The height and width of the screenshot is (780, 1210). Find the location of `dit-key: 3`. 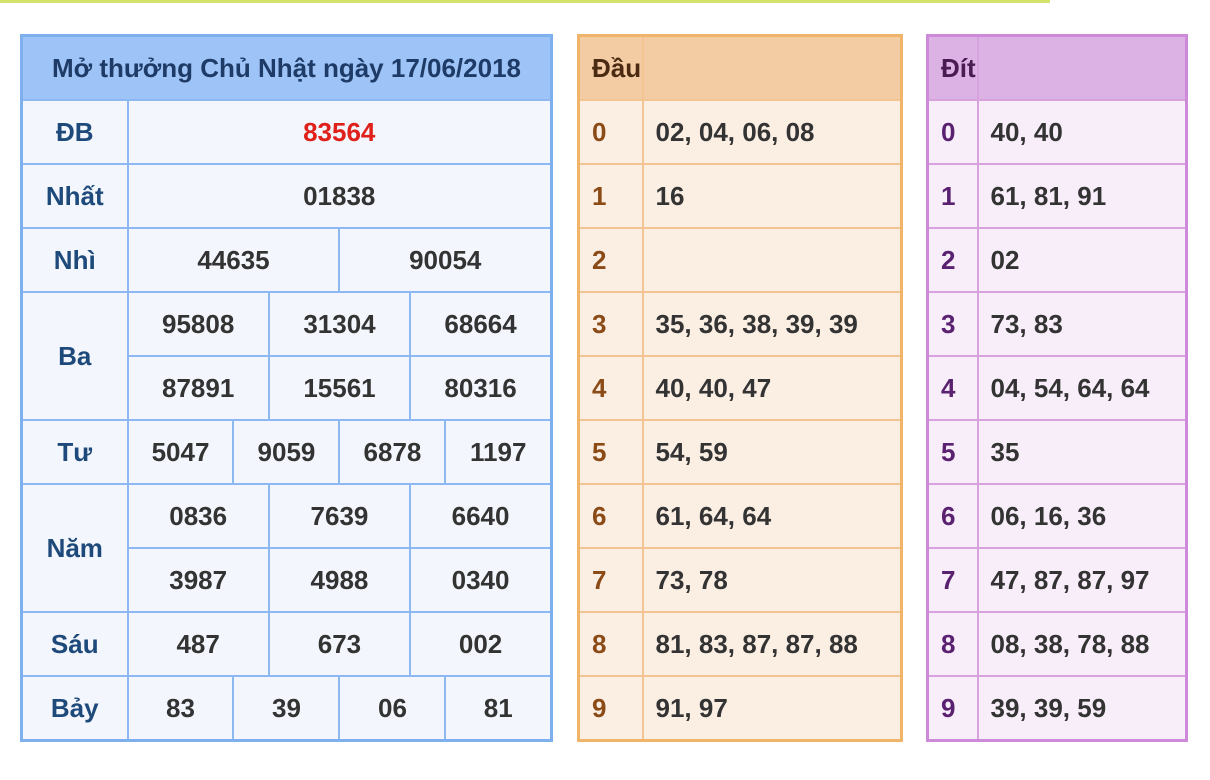

dit-key: 3 is located at coordinates (952, 324).